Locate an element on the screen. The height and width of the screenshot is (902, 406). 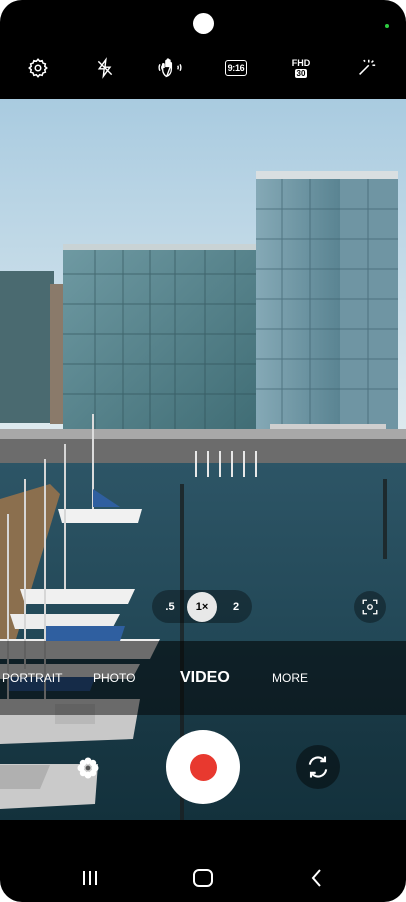
flash-off-icon is located at coordinates (105, 68).